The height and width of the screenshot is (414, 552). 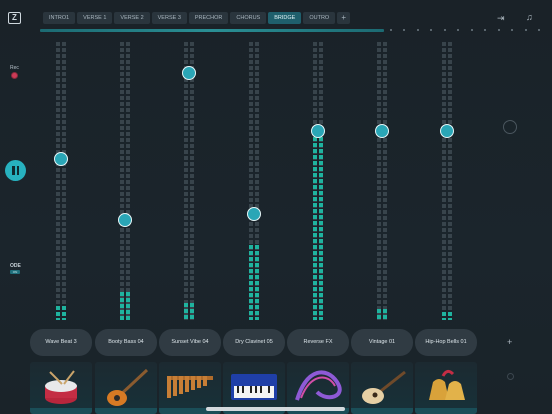 What do you see at coordinates (501, 18) in the screenshot?
I see `collapse-arrow-icon: ⇥` at bounding box center [501, 18].